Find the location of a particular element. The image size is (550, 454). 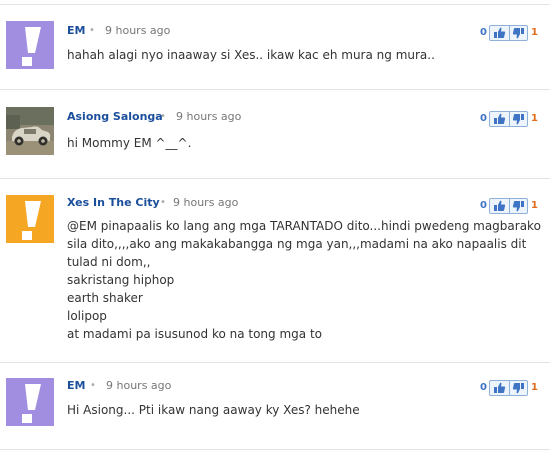

divider is located at coordinates (275, 449).